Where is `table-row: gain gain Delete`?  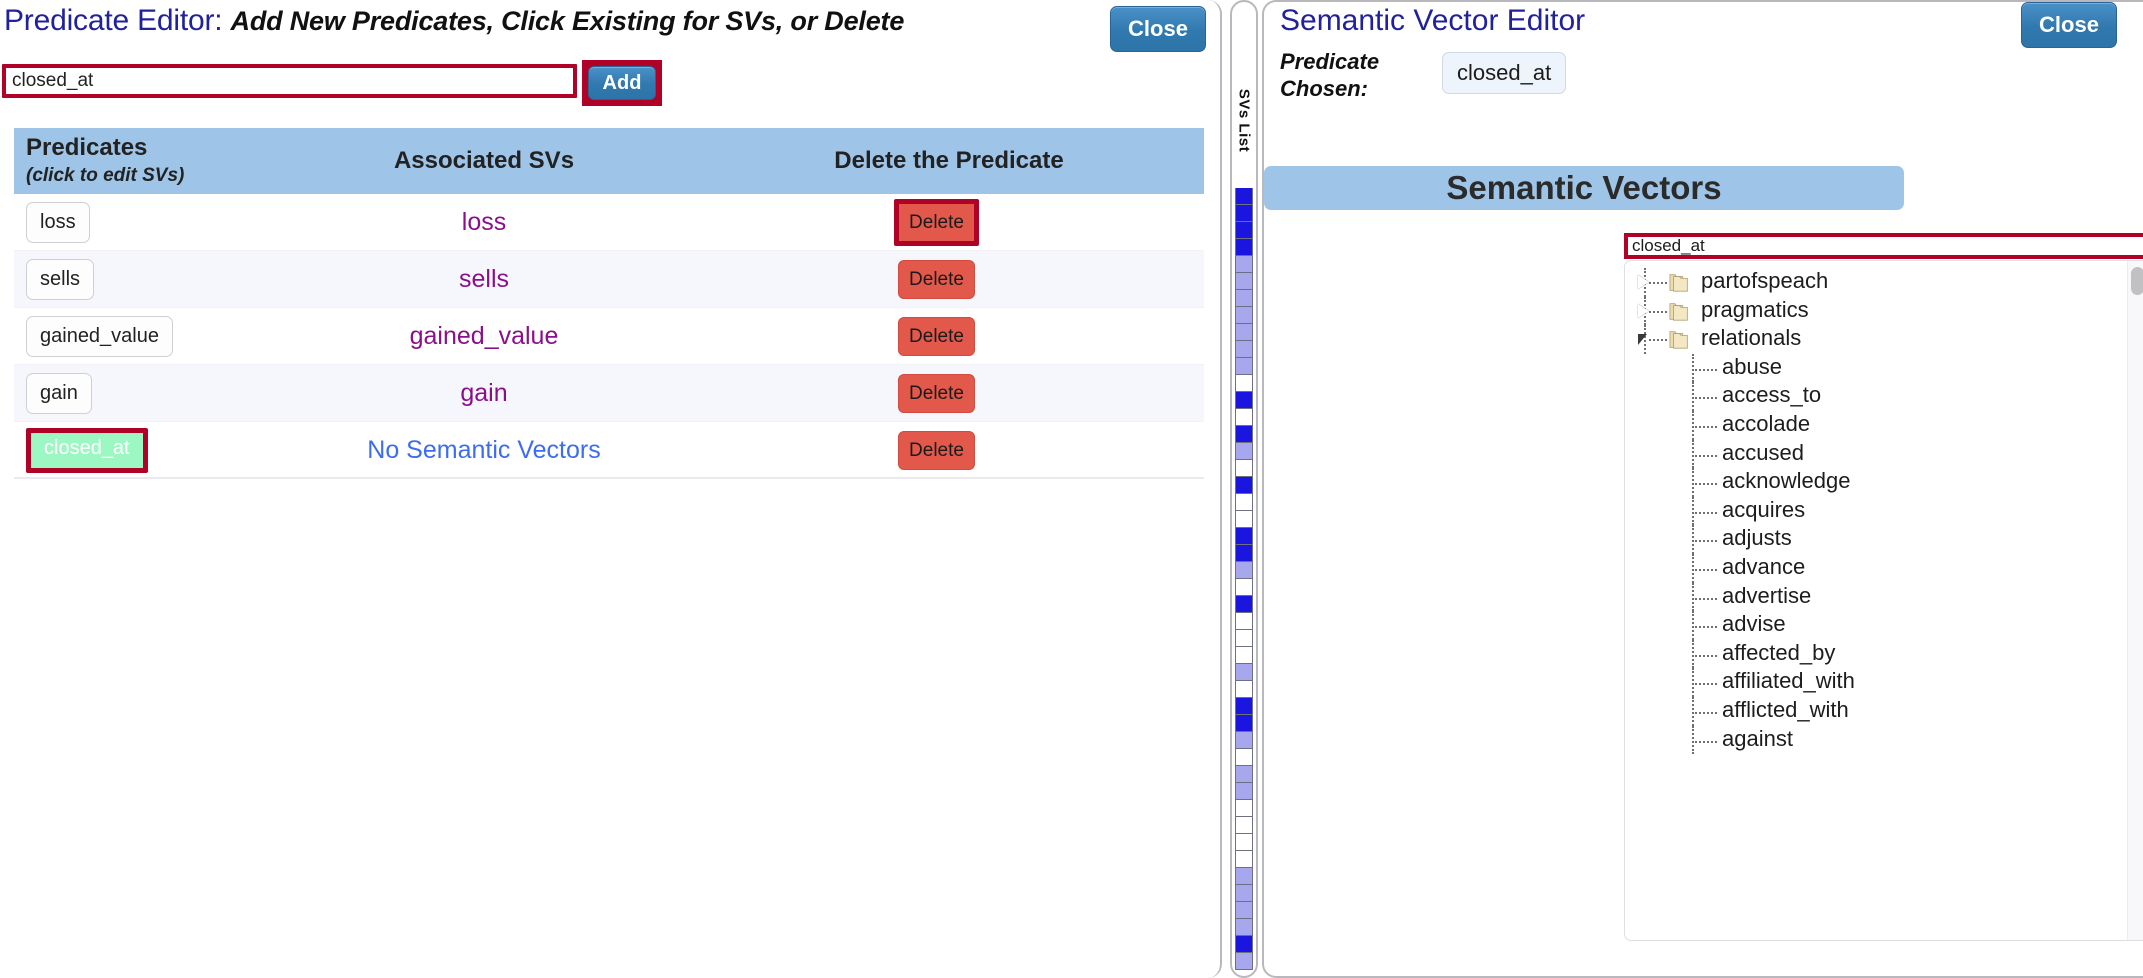
table-row: gain gain Delete is located at coordinates (609, 393).